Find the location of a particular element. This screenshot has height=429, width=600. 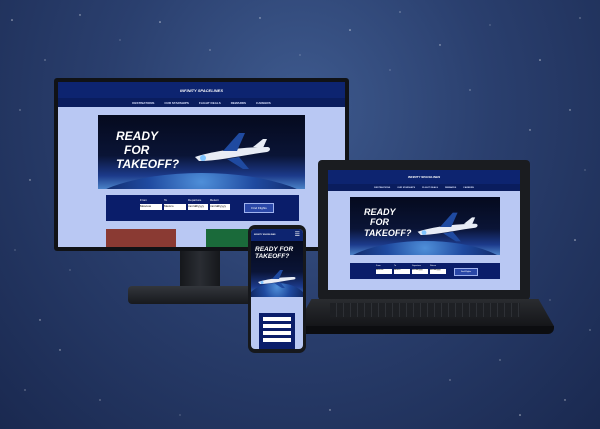

laptop-front-edge is located at coordinates (425, 330).